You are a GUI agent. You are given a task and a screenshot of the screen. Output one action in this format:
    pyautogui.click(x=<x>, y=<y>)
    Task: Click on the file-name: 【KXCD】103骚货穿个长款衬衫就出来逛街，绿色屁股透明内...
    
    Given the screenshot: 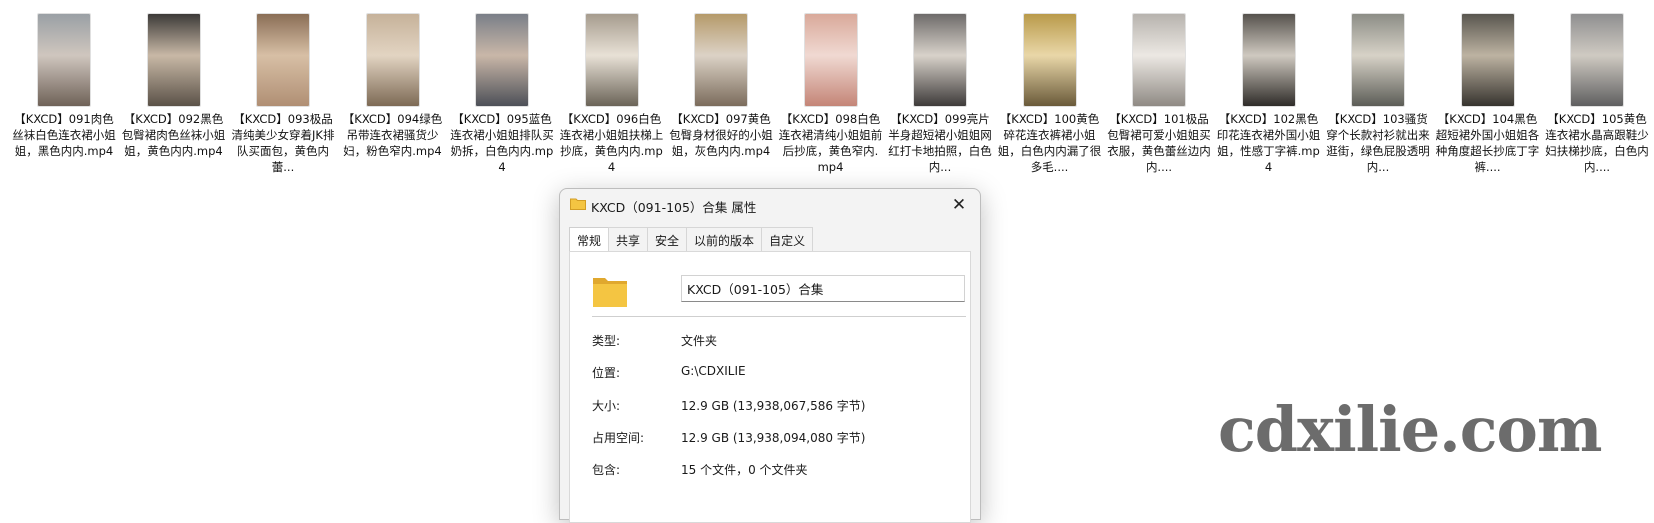 What is the action you would take?
    pyautogui.click(x=1378, y=143)
    